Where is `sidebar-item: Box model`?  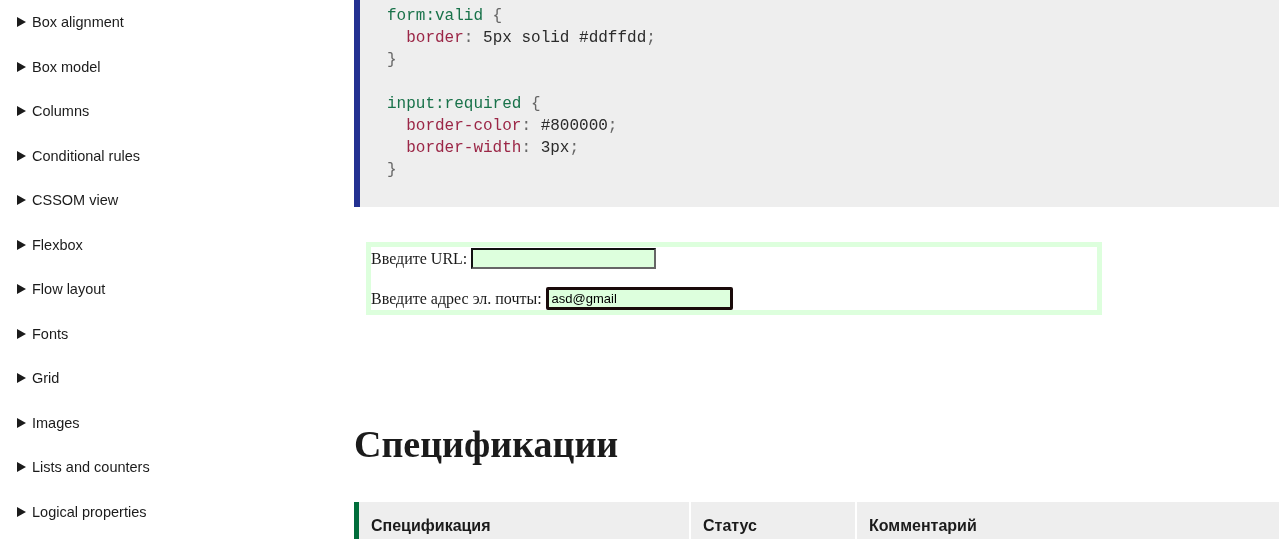
sidebar-item: Box model is located at coordinates (66, 66).